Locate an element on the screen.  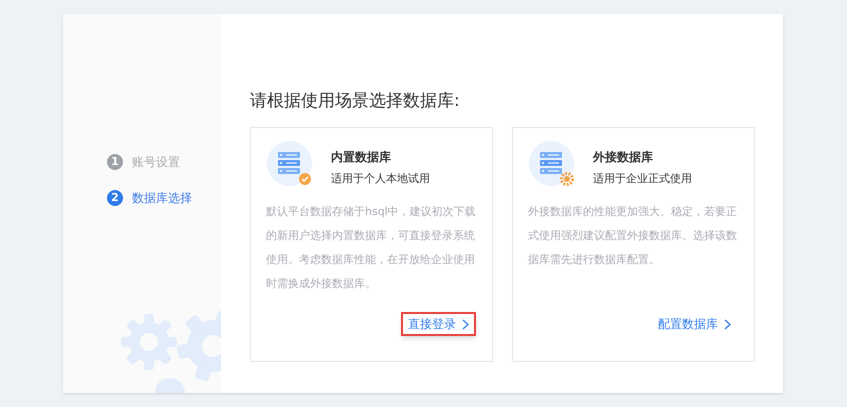
card-title: 内置数据库 is located at coordinates (361, 157).